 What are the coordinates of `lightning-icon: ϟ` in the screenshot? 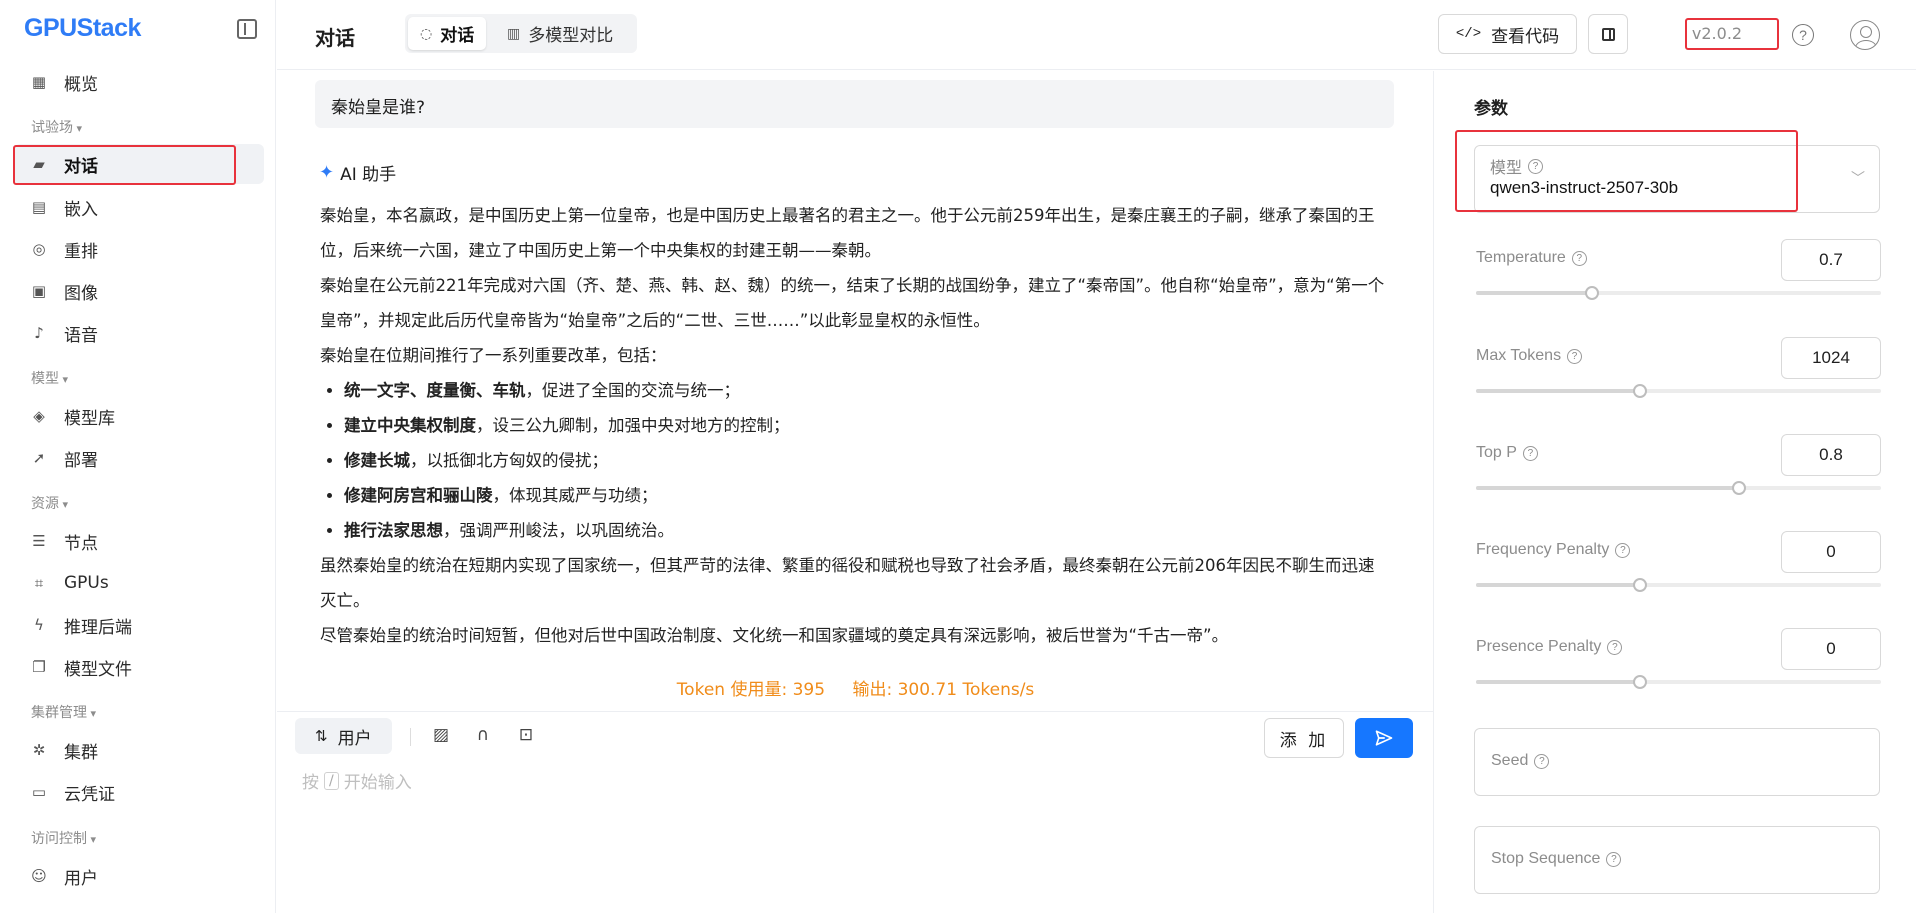 It's located at (39, 625).